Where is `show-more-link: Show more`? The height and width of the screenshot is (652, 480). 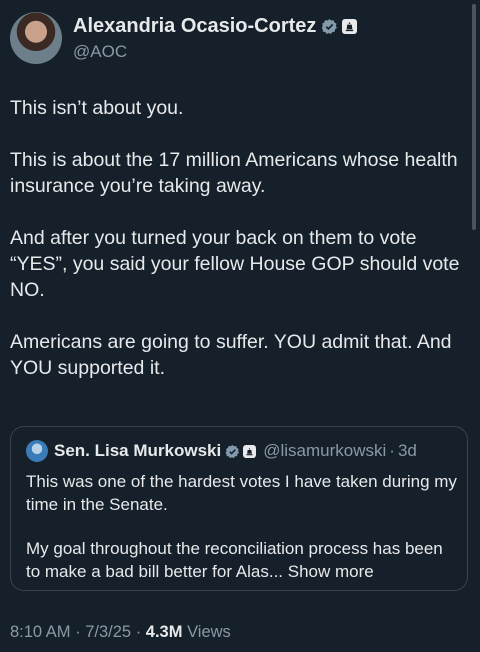
show-more-link: Show more is located at coordinates (331, 571).